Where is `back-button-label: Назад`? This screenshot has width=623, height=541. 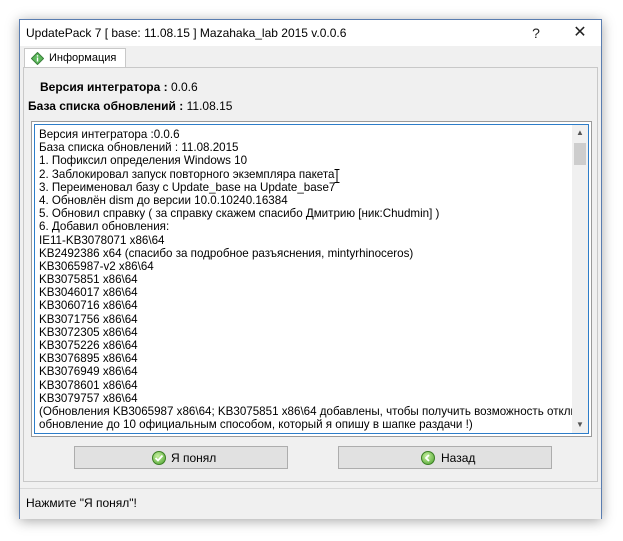
back-button-label: Назад is located at coordinates (458, 458).